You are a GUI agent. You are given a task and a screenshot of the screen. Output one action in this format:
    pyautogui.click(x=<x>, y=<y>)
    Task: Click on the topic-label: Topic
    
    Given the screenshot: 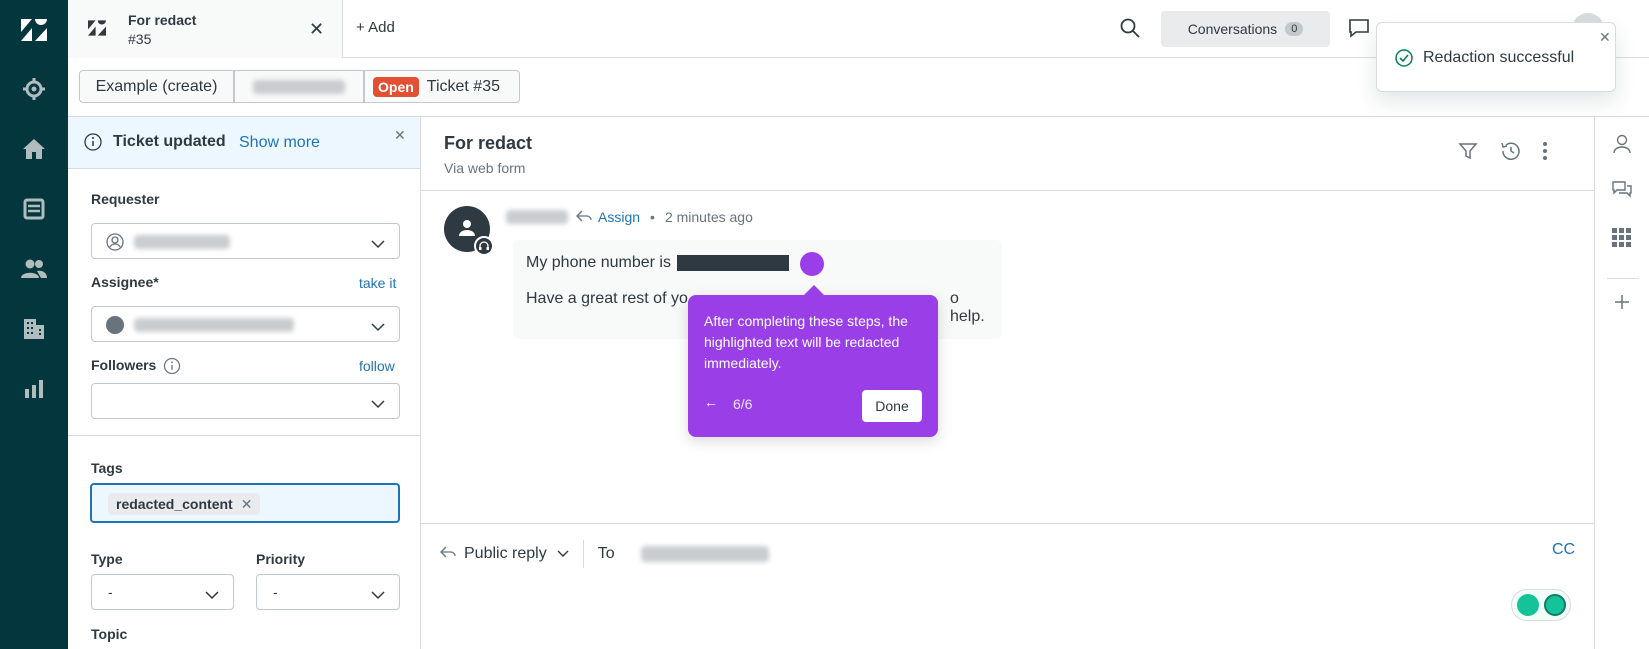 What is the action you would take?
    pyautogui.click(x=109, y=634)
    